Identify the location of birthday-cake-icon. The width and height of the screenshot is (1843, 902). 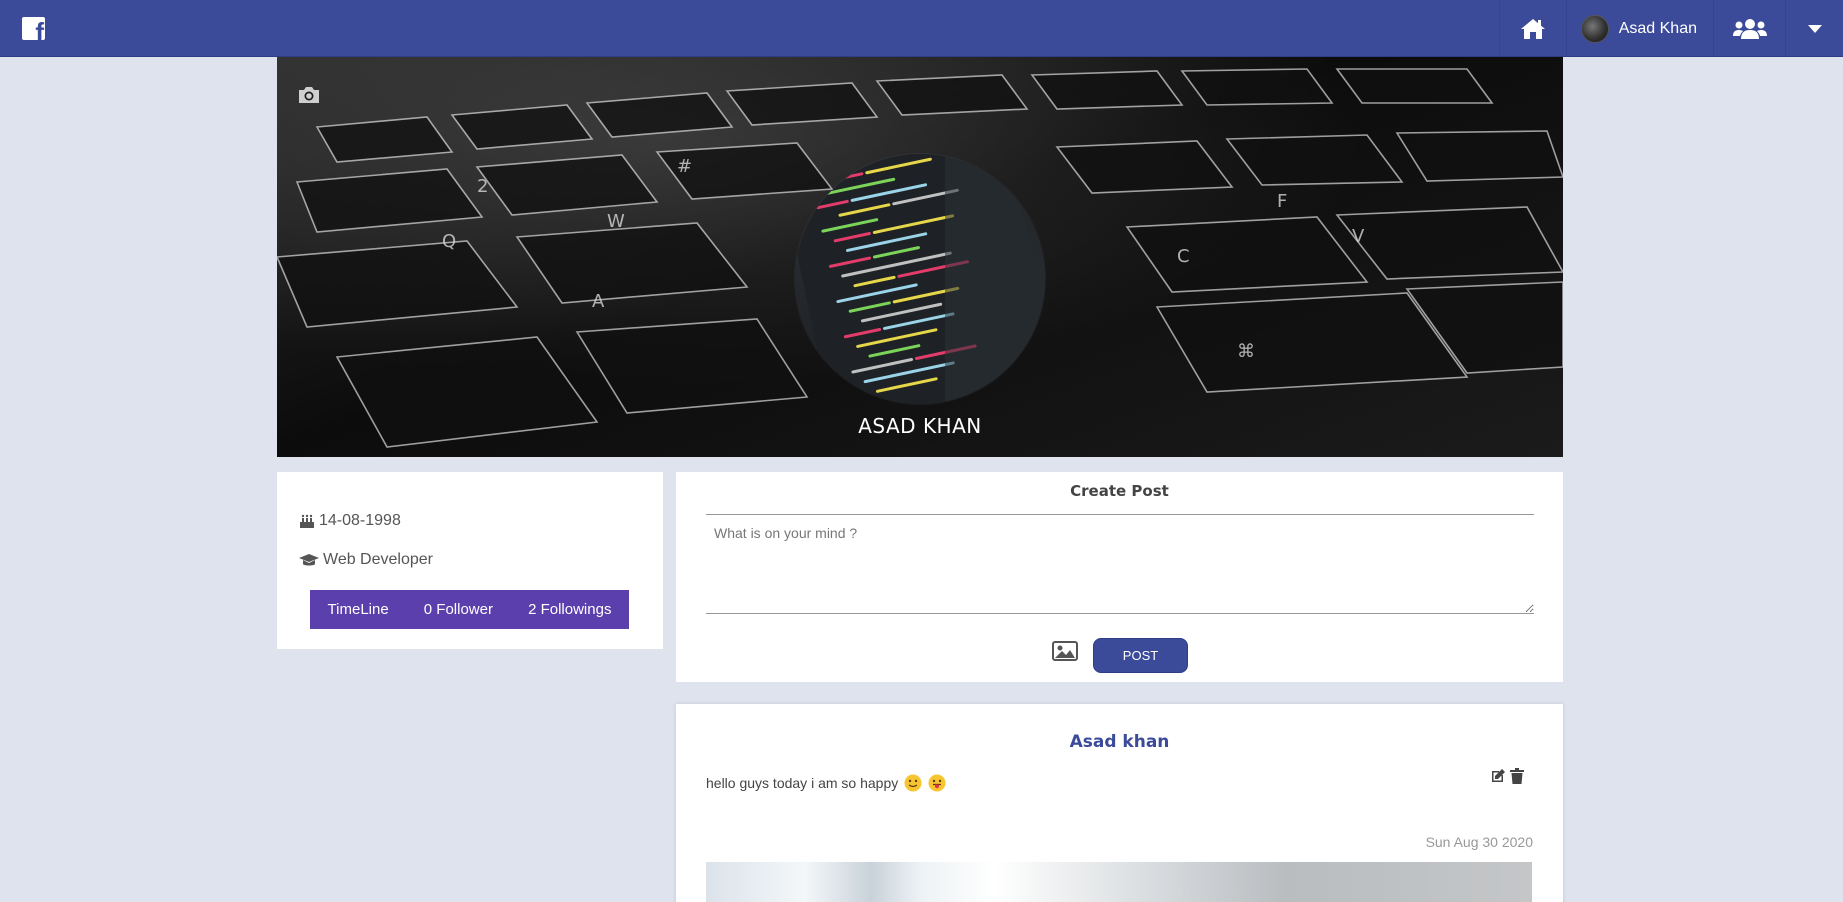
(307, 521).